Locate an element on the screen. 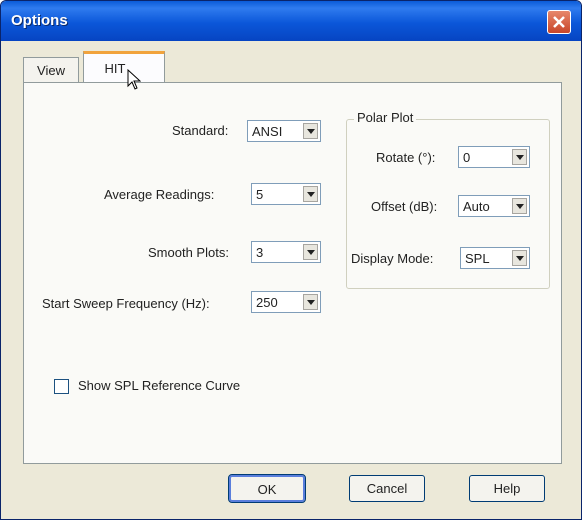 The image size is (582, 520). title-bar: Options is located at coordinates (291, 21).